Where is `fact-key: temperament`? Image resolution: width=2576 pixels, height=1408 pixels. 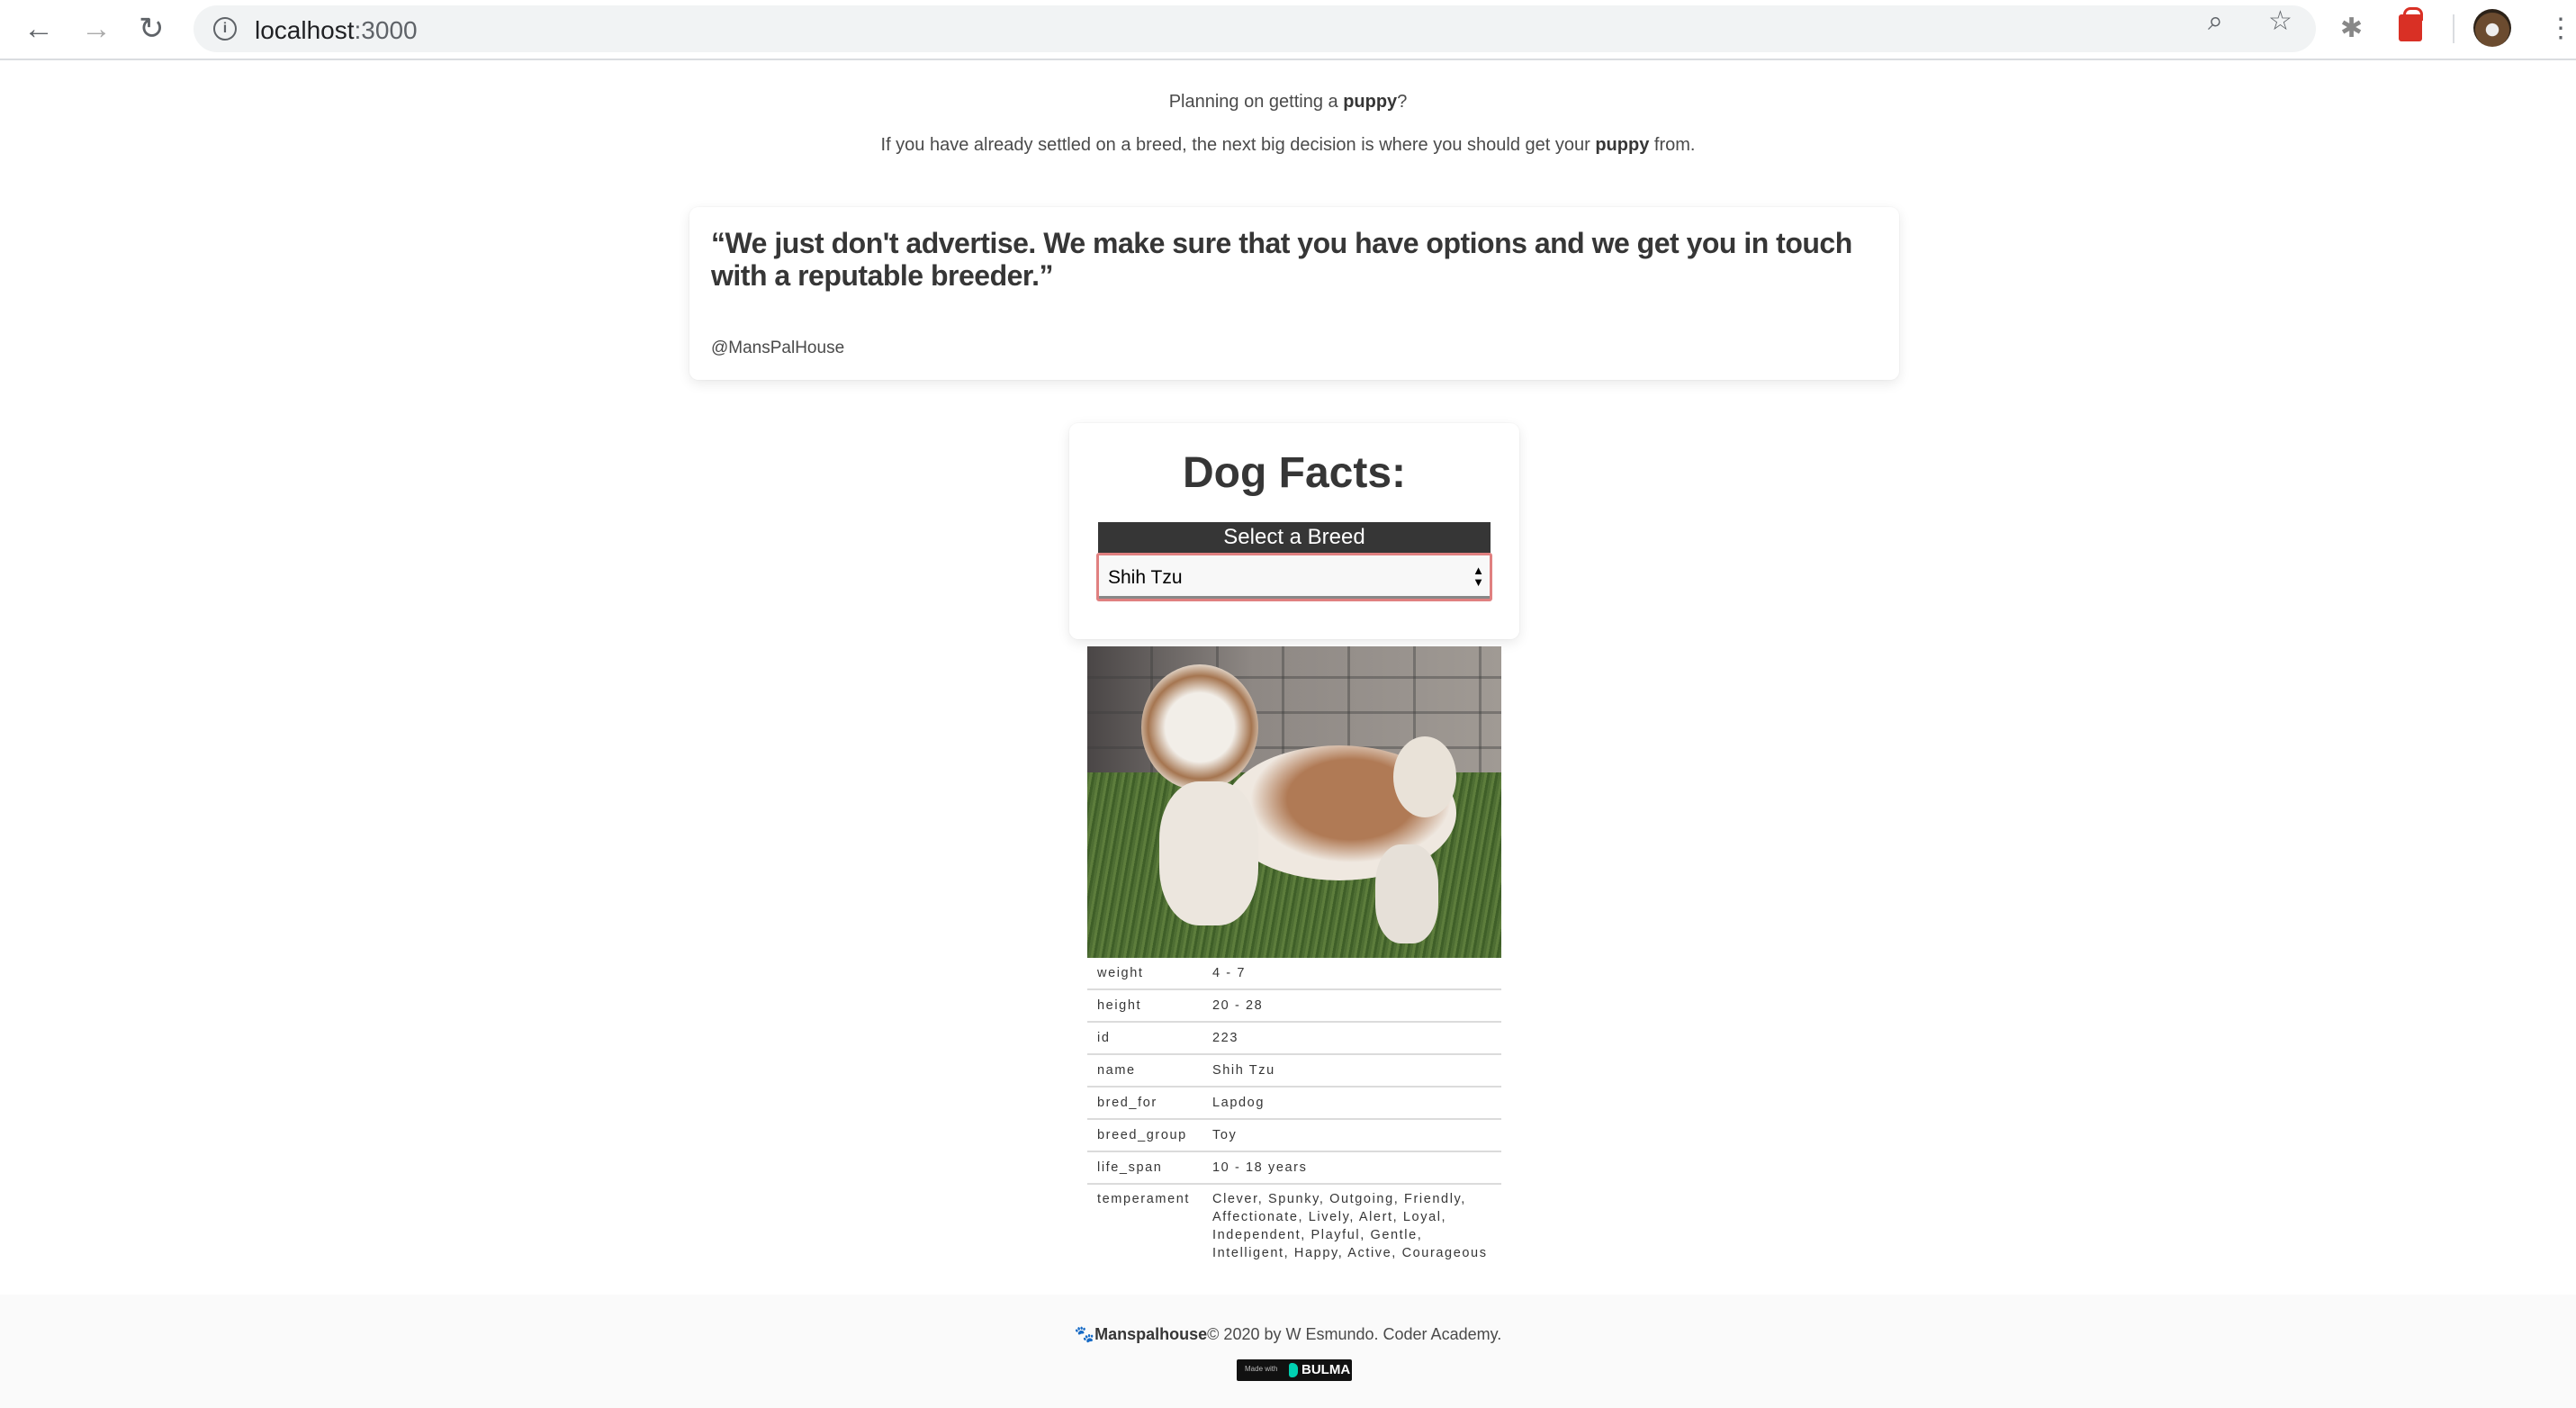
fact-key: temperament is located at coordinates (1144, 1199).